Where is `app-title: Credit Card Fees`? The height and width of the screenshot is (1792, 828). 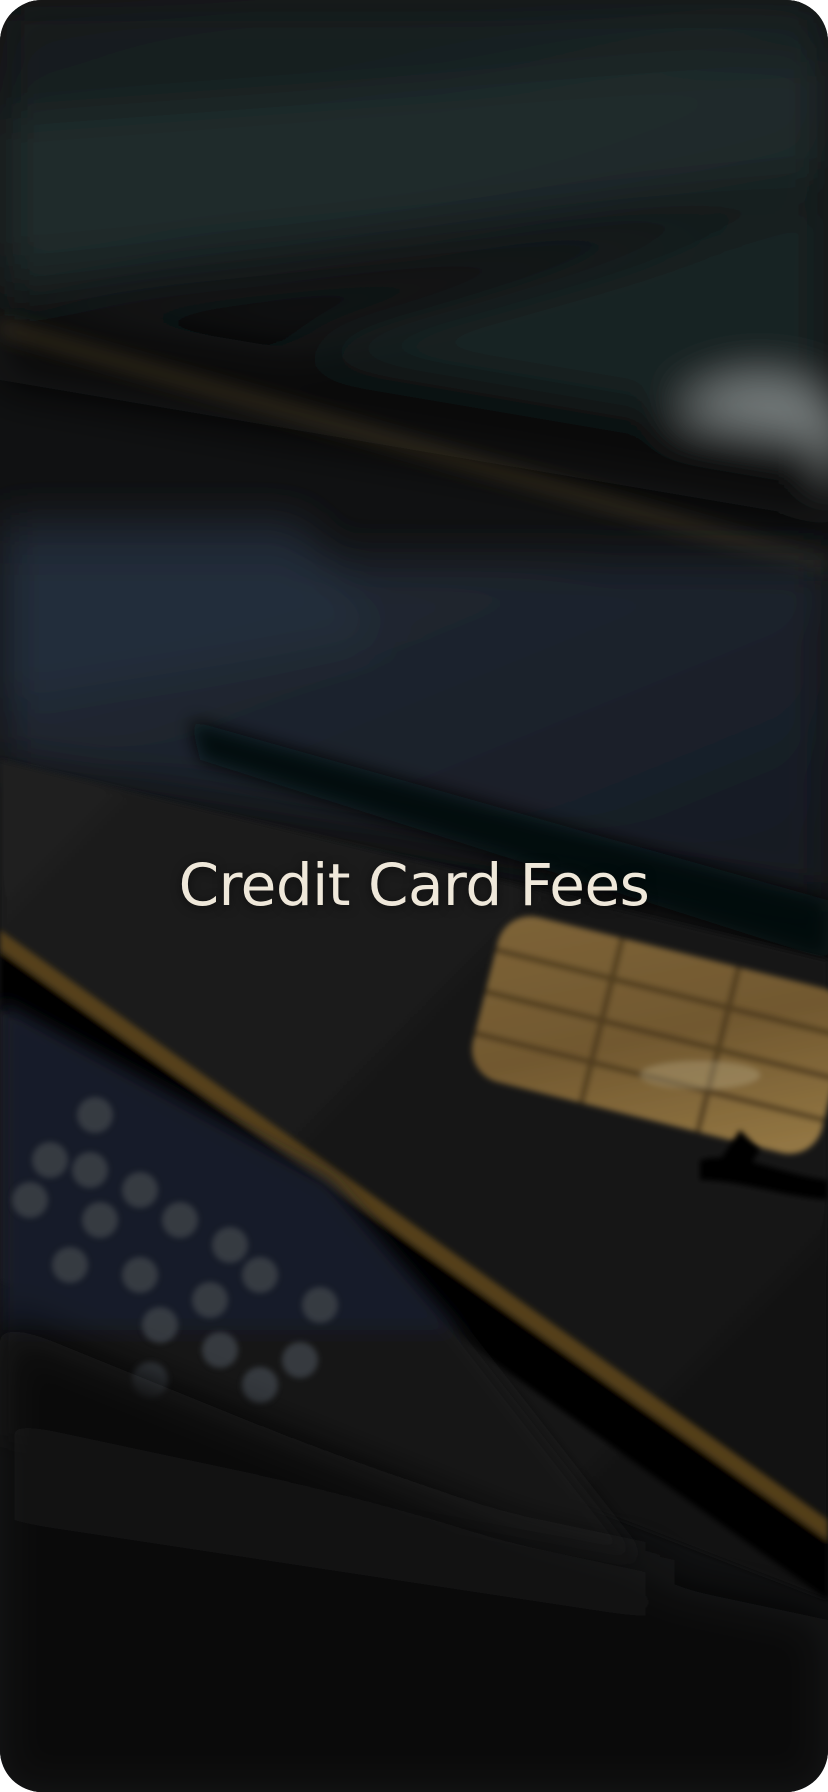 app-title: Credit Card Fees is located at coordinates (414, 885).